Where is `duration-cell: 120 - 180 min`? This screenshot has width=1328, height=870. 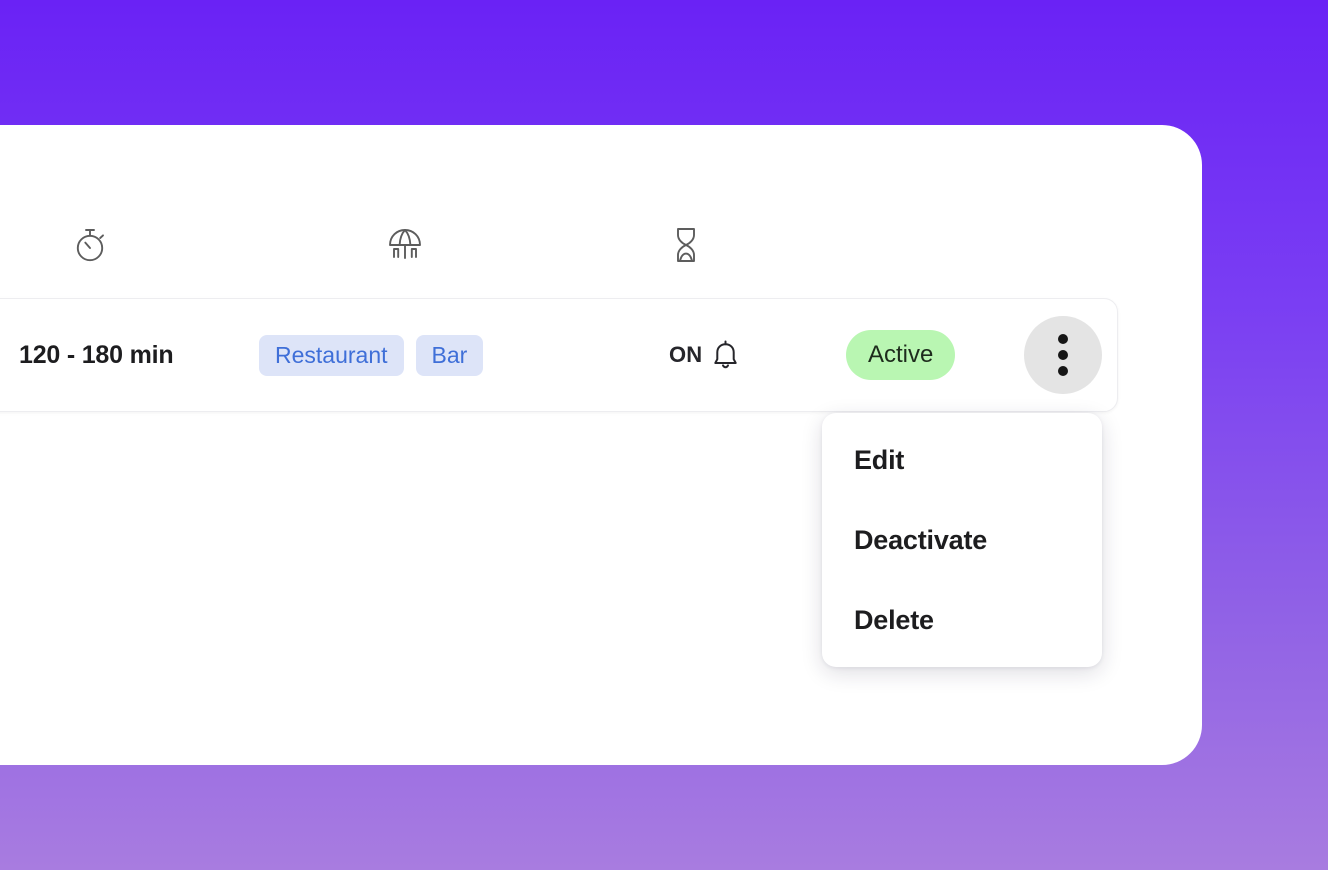 duration-cell: 120 - 180 min is located at coordinates (96, 355).